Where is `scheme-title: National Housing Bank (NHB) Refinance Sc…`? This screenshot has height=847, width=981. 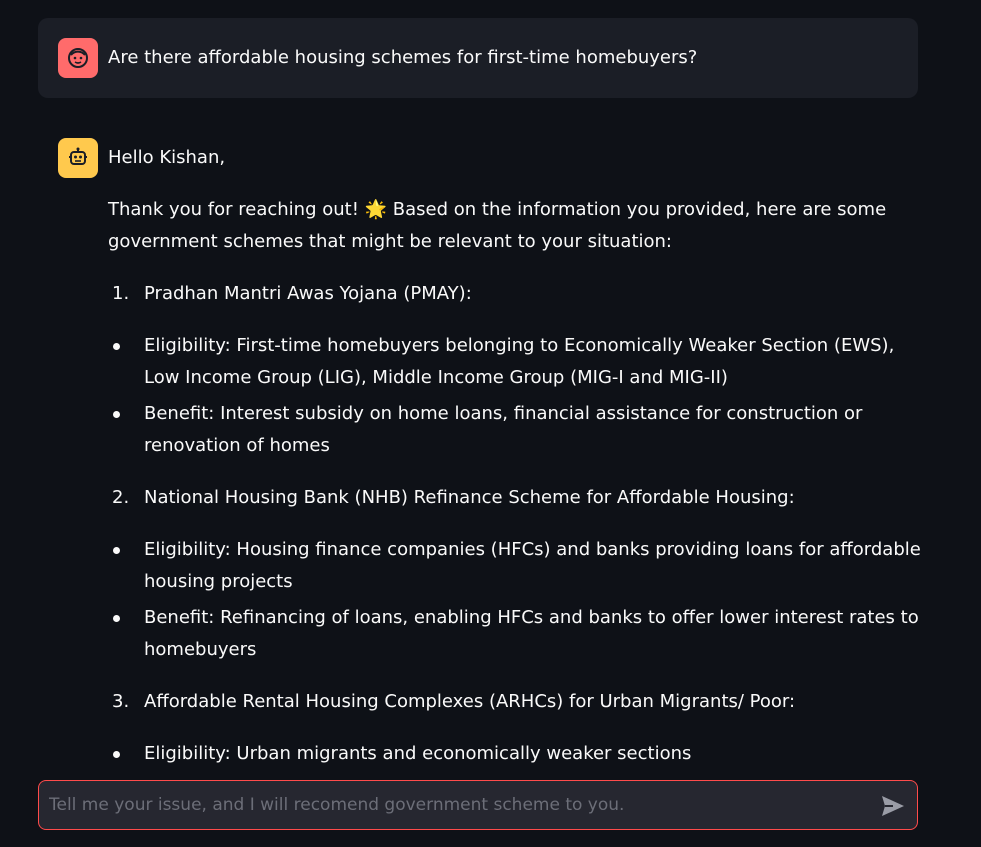
scheme-title: National Housing Bank (NHB) Refinance Sc… is located at coordinates (469, 497).